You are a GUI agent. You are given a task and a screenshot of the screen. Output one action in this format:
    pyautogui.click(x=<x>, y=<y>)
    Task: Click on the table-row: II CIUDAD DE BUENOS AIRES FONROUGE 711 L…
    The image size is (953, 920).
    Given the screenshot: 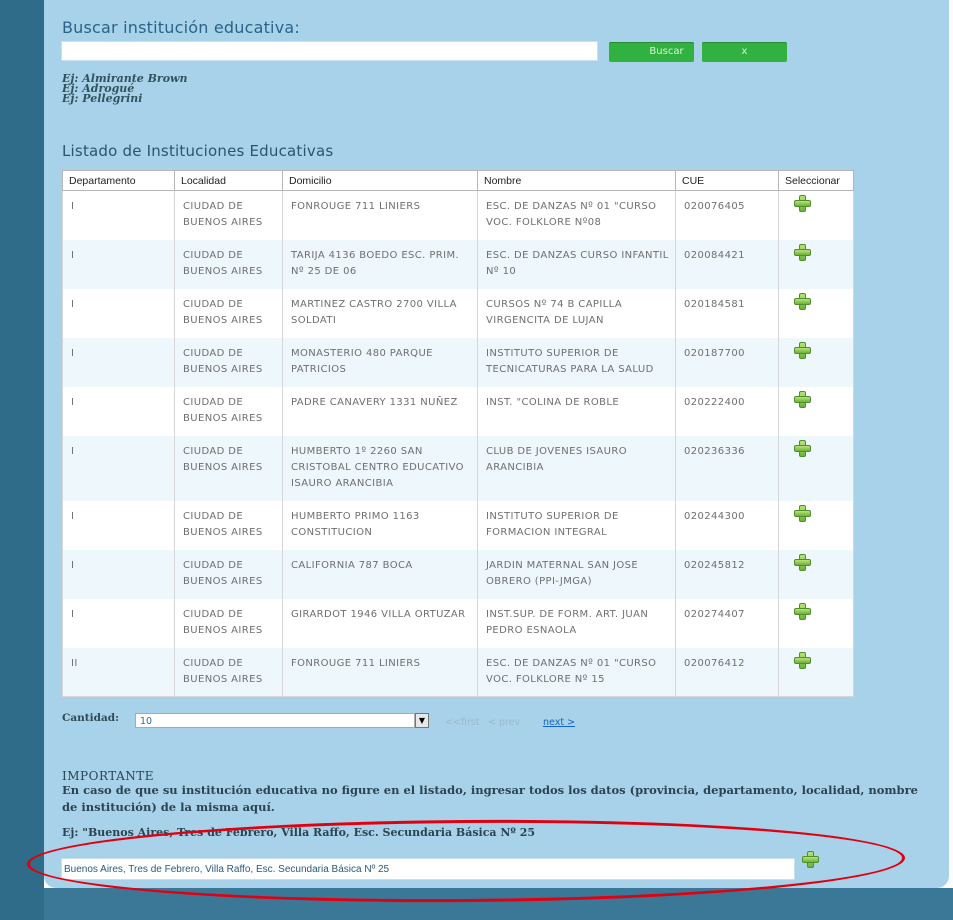 What is the action you would take?
    pyautogui.click(x=458, y=672)
    